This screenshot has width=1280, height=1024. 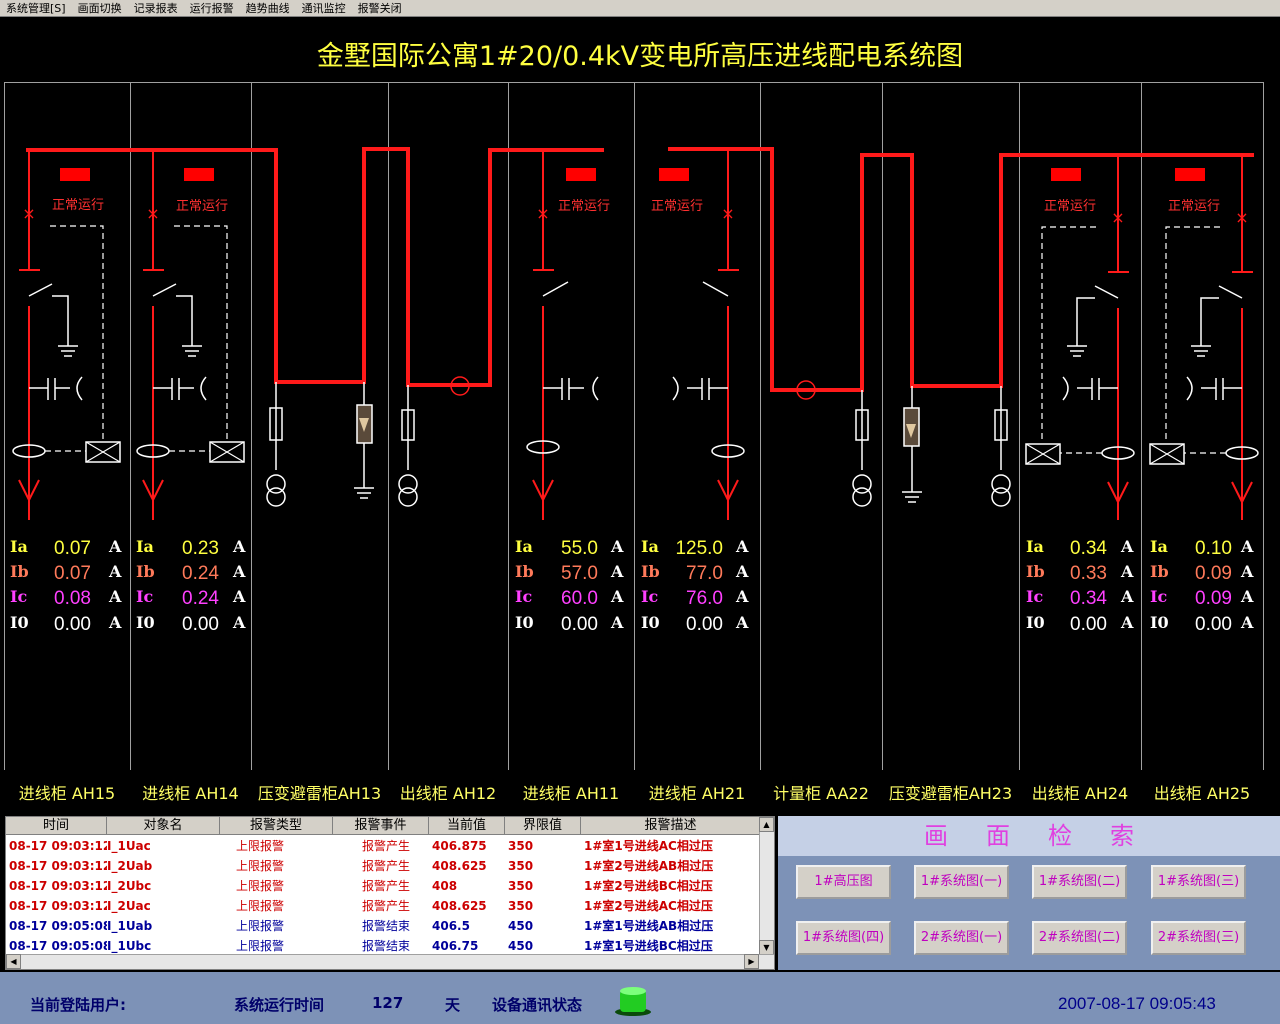 What do you see at coordinates (648, 946) in the screenshot?
I see `table-cell: 1#室1号进线BC相过压` at bounding box center [648, 946].